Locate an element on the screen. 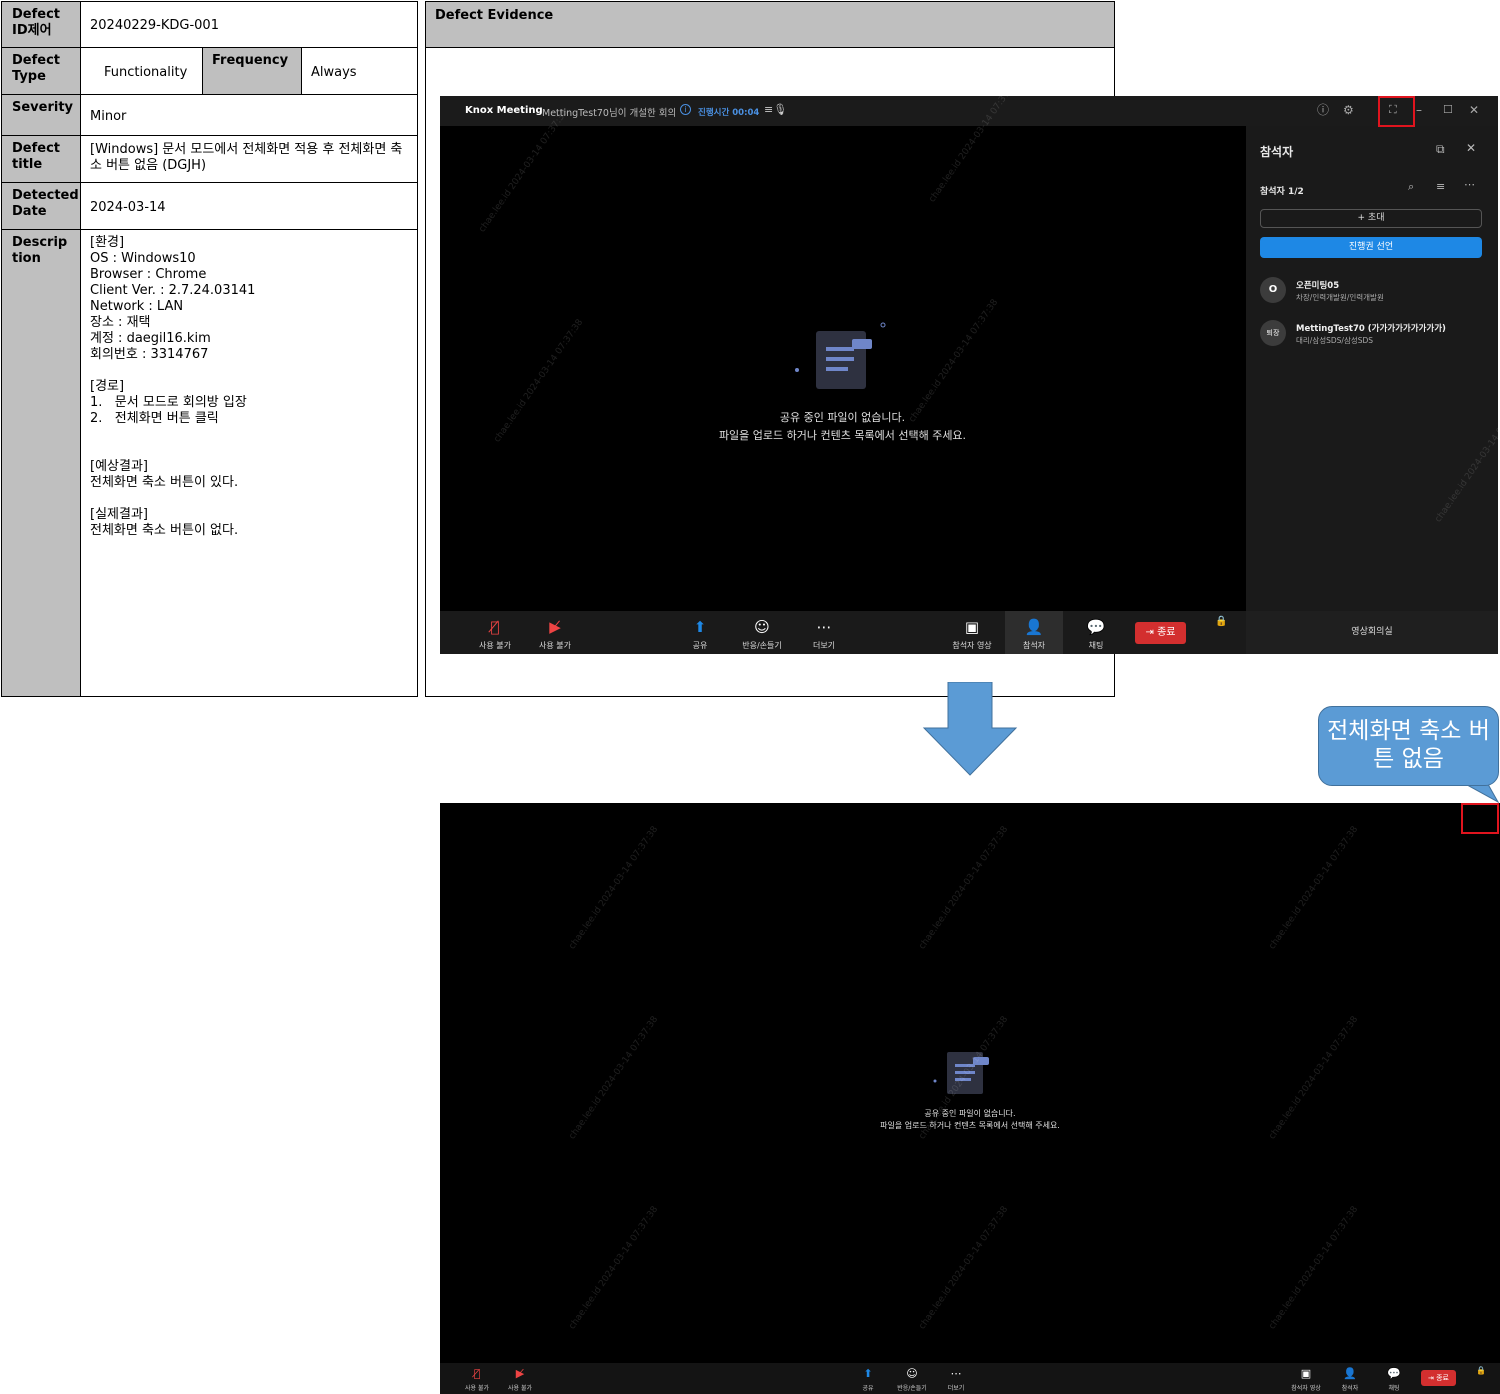 The image size is (1500, 1394). value-frequency: Always is located at coordinates (334, 72).